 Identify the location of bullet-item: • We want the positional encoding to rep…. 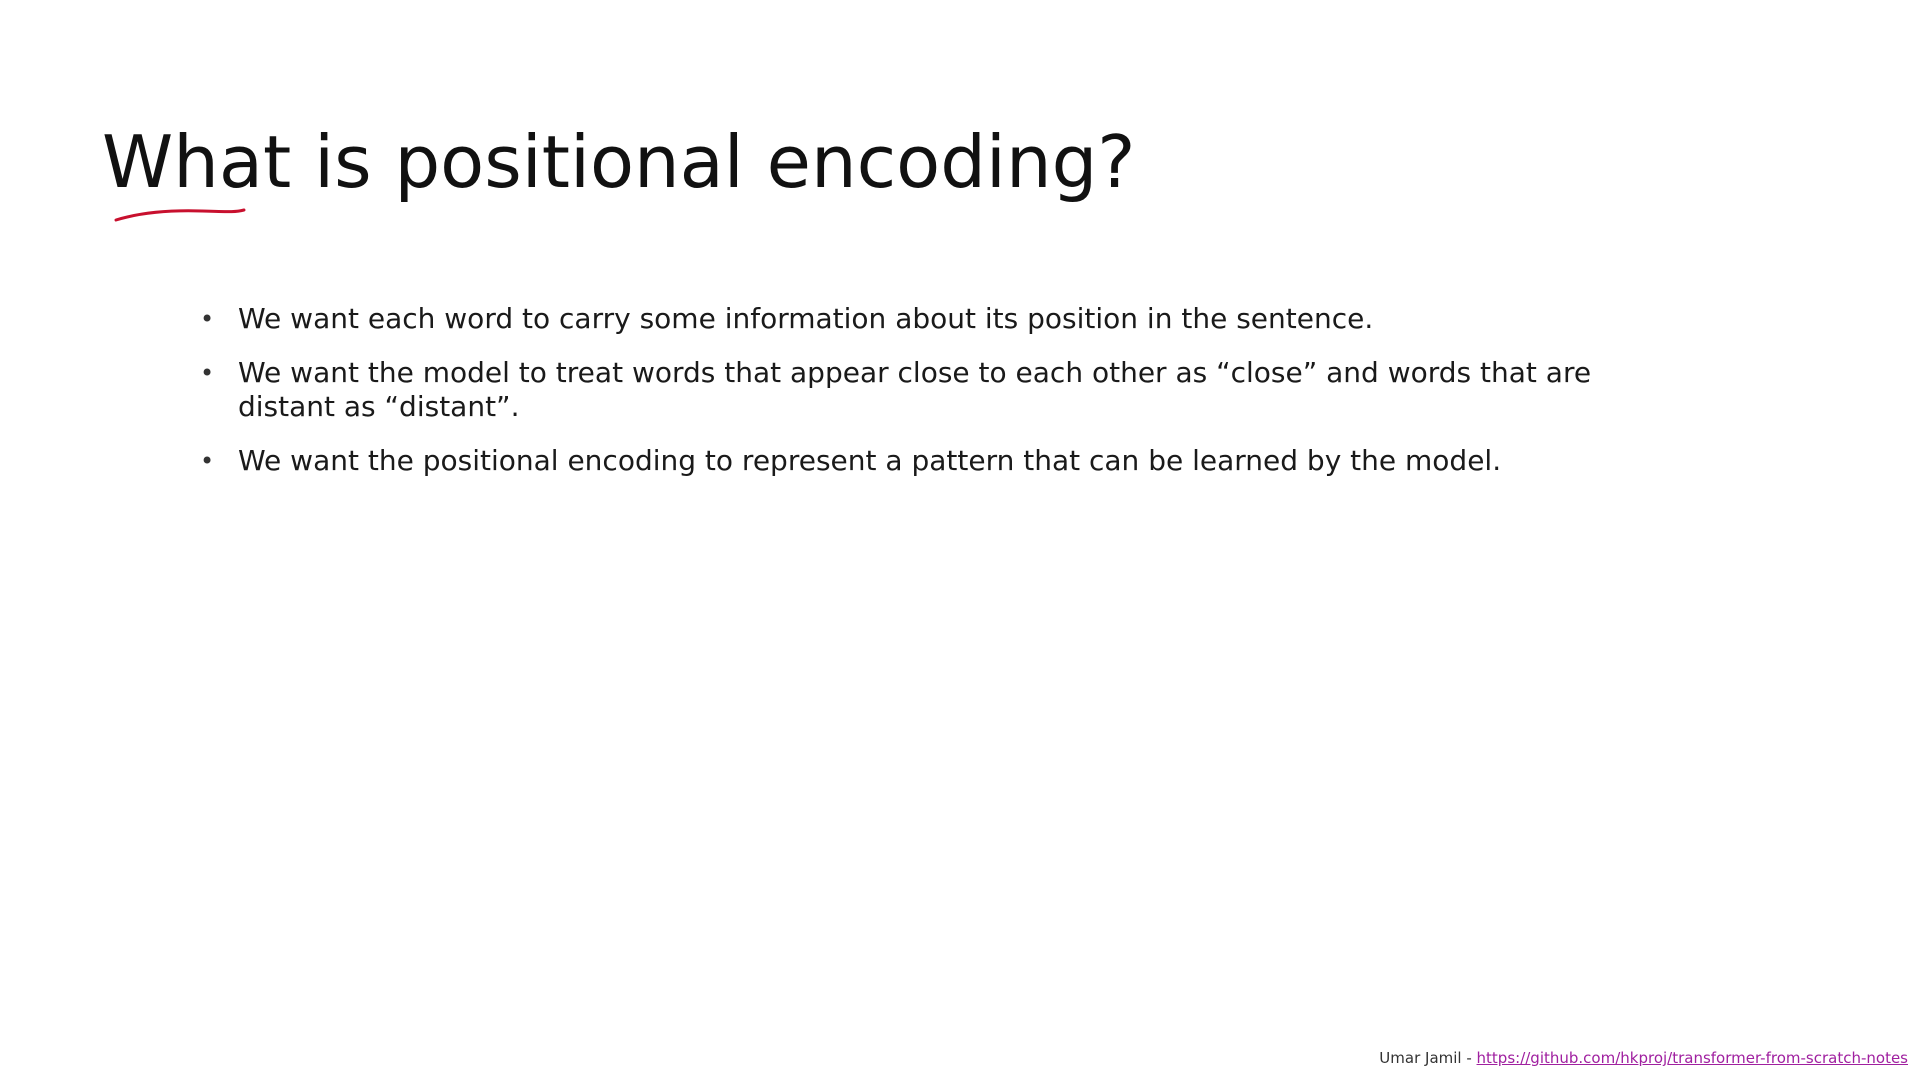
(930, 461).